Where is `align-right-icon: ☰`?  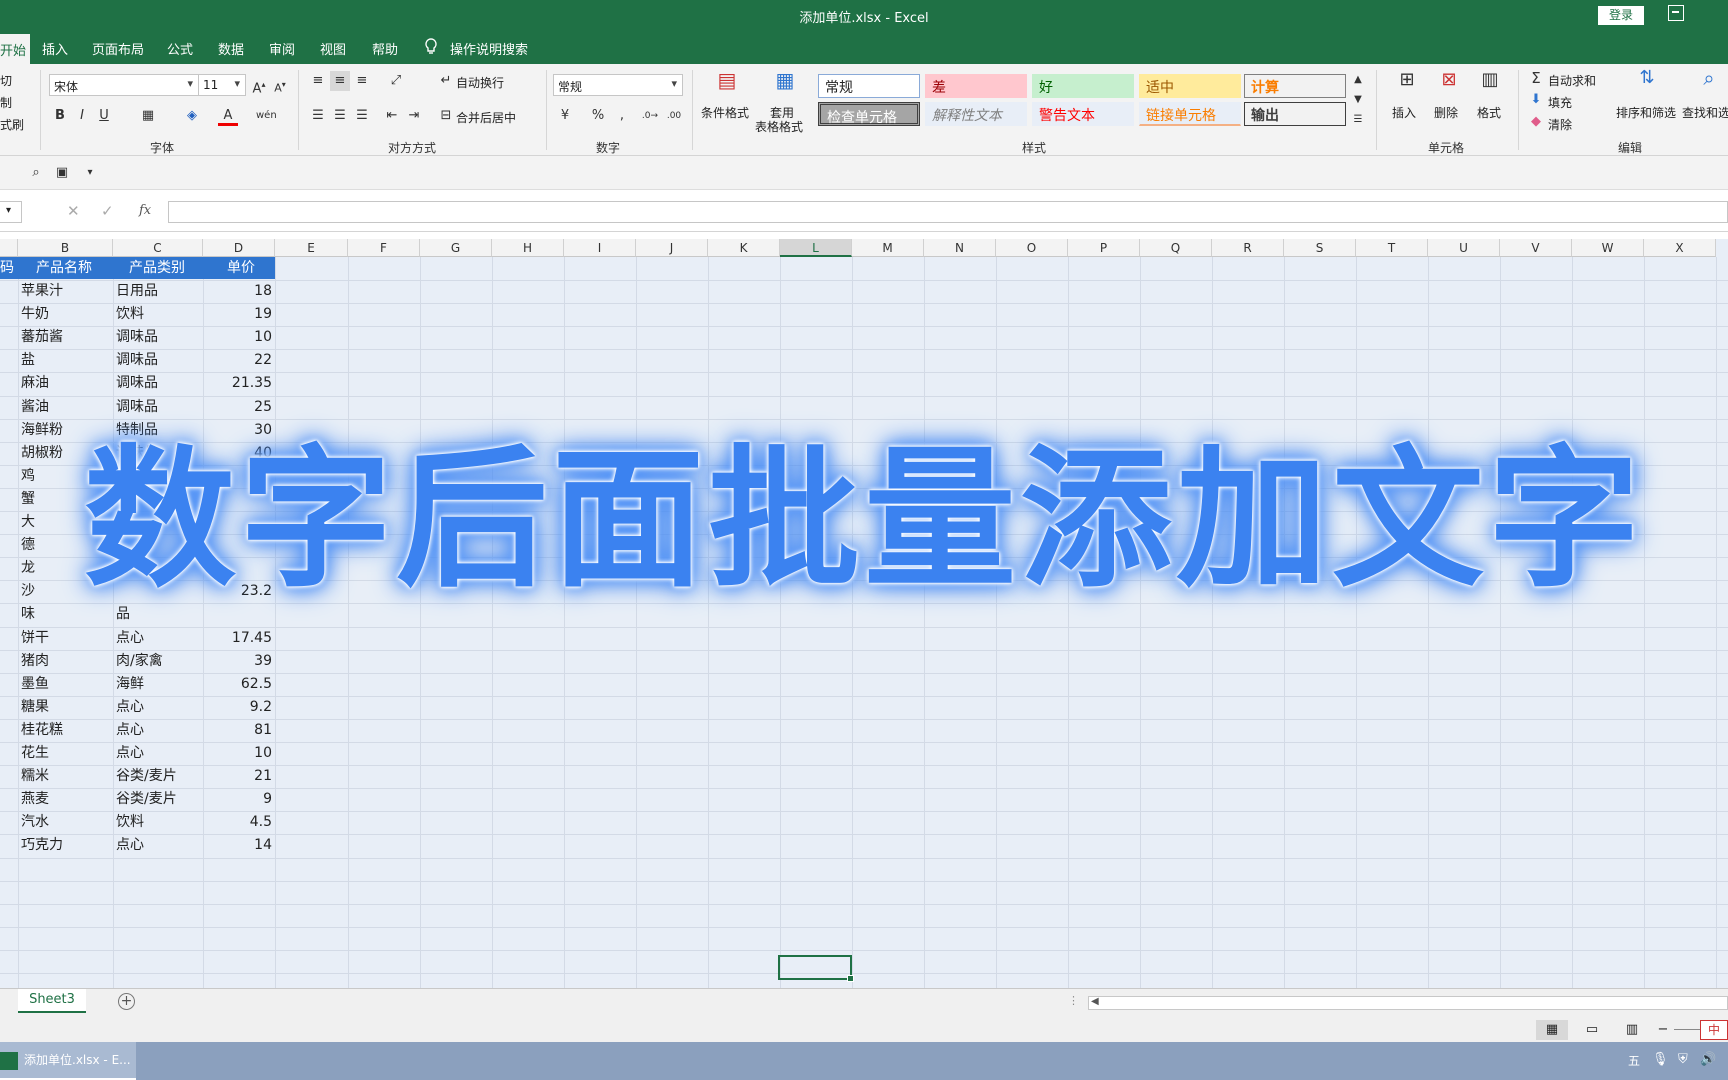 align-right-icon: ☰ is located at coordinates (362, 116).